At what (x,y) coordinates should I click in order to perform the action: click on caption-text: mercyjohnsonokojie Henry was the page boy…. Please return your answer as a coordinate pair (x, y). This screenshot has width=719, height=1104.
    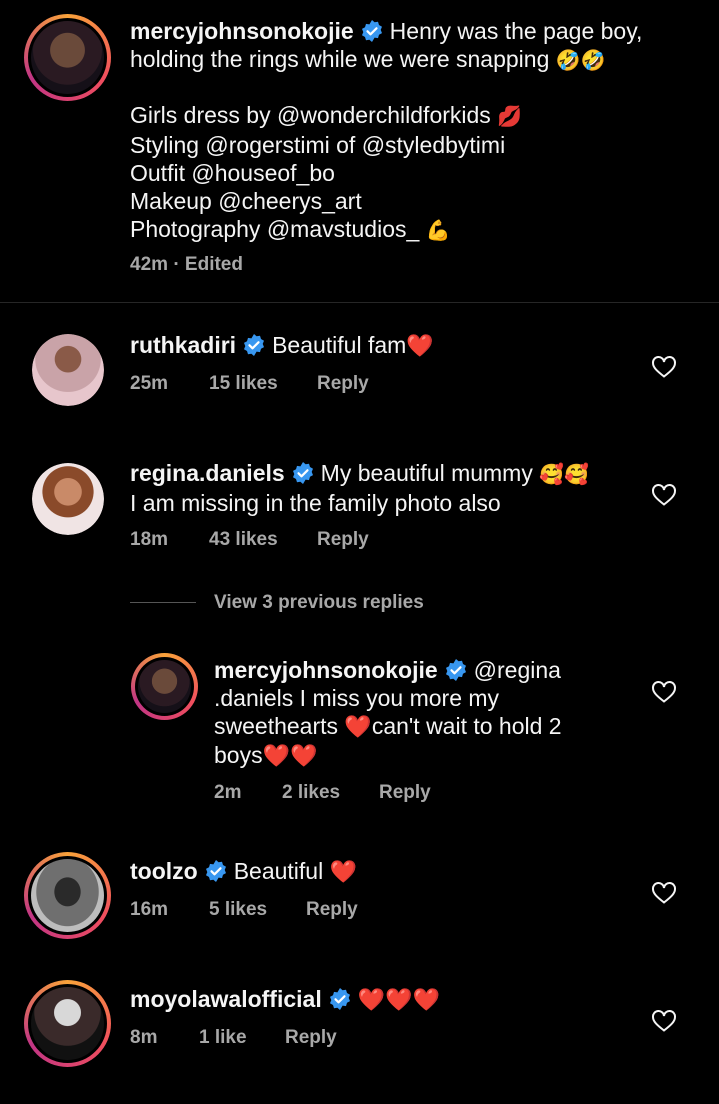
    Looking at the image, I should click on (410, 46).